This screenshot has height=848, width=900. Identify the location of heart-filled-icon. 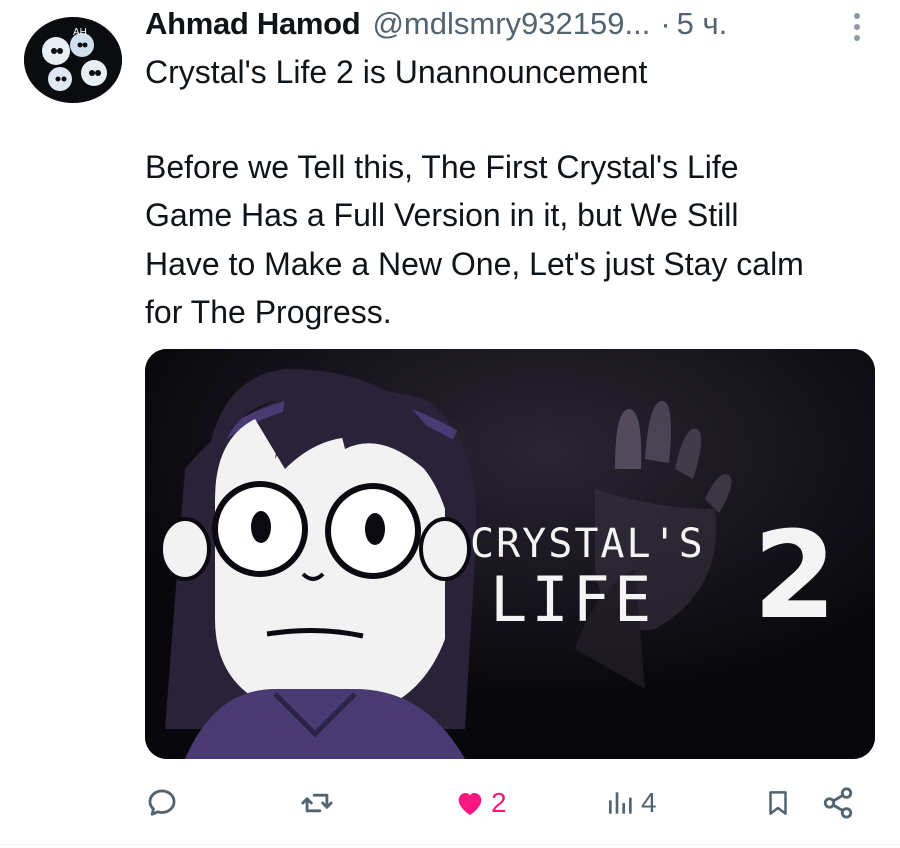
(470, 804).